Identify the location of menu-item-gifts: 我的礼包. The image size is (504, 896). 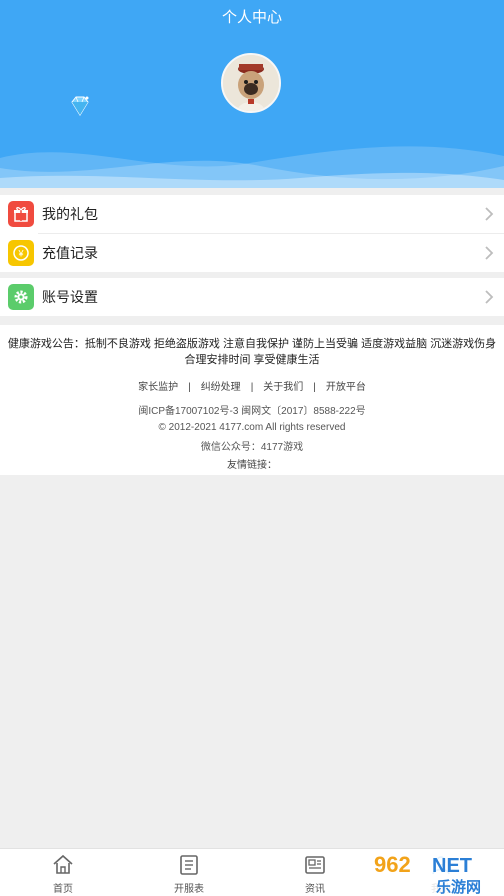
(252, 214).